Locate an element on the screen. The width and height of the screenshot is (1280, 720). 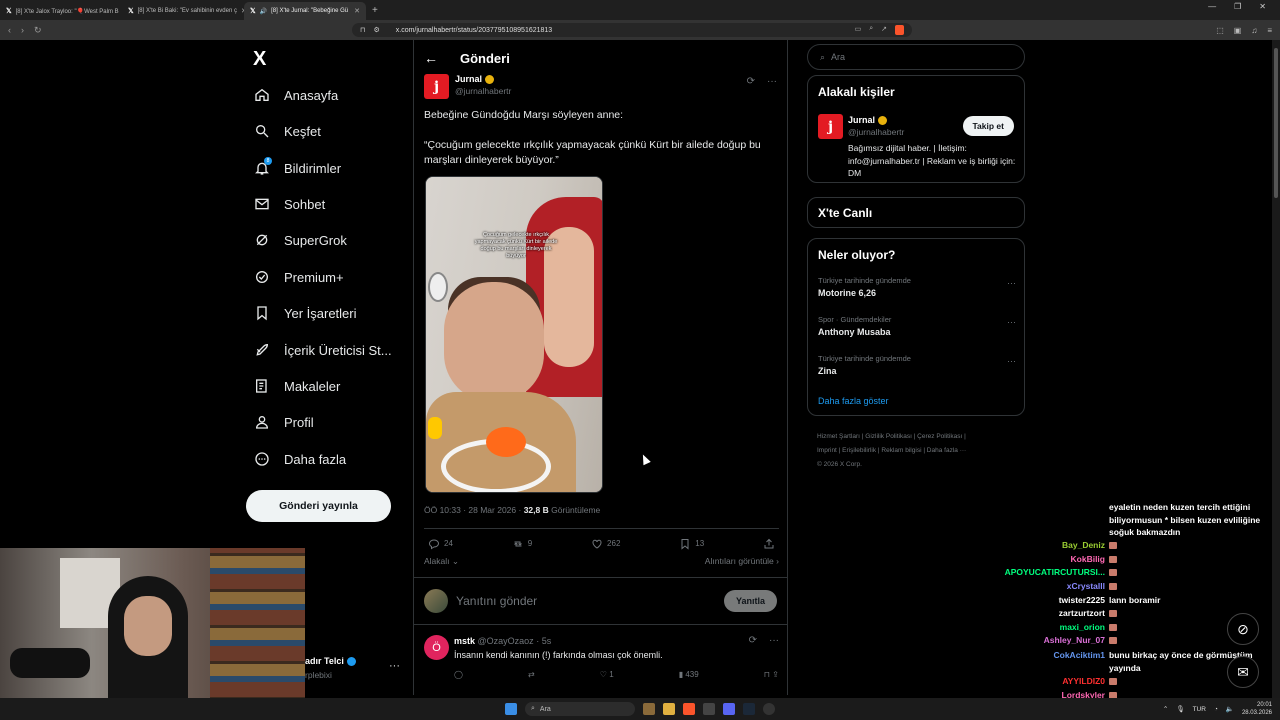
tweet-time: ÖÖ 10:33 · 28 Mar 2026 · is located at coordinates (474, 510).